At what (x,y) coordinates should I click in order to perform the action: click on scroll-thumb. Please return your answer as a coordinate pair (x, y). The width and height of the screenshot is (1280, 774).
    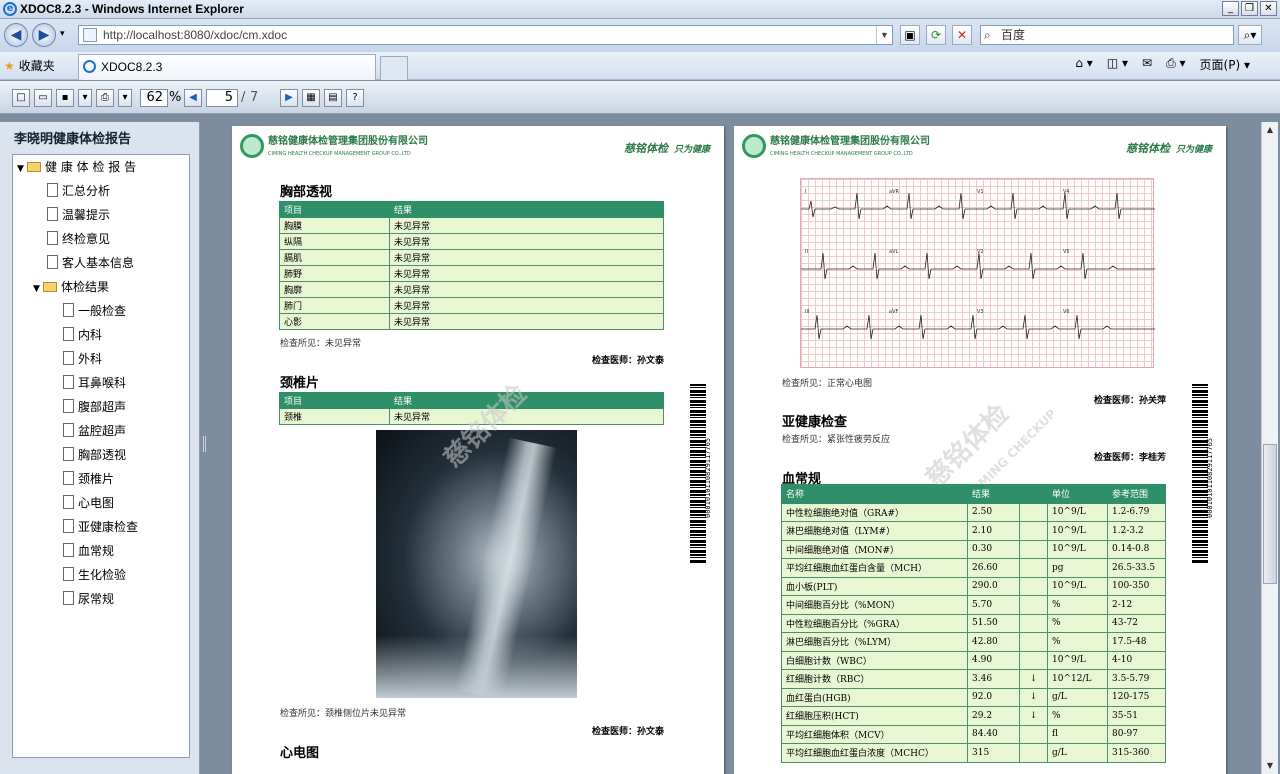
    Looking at the image, I should click on (1270, 514).